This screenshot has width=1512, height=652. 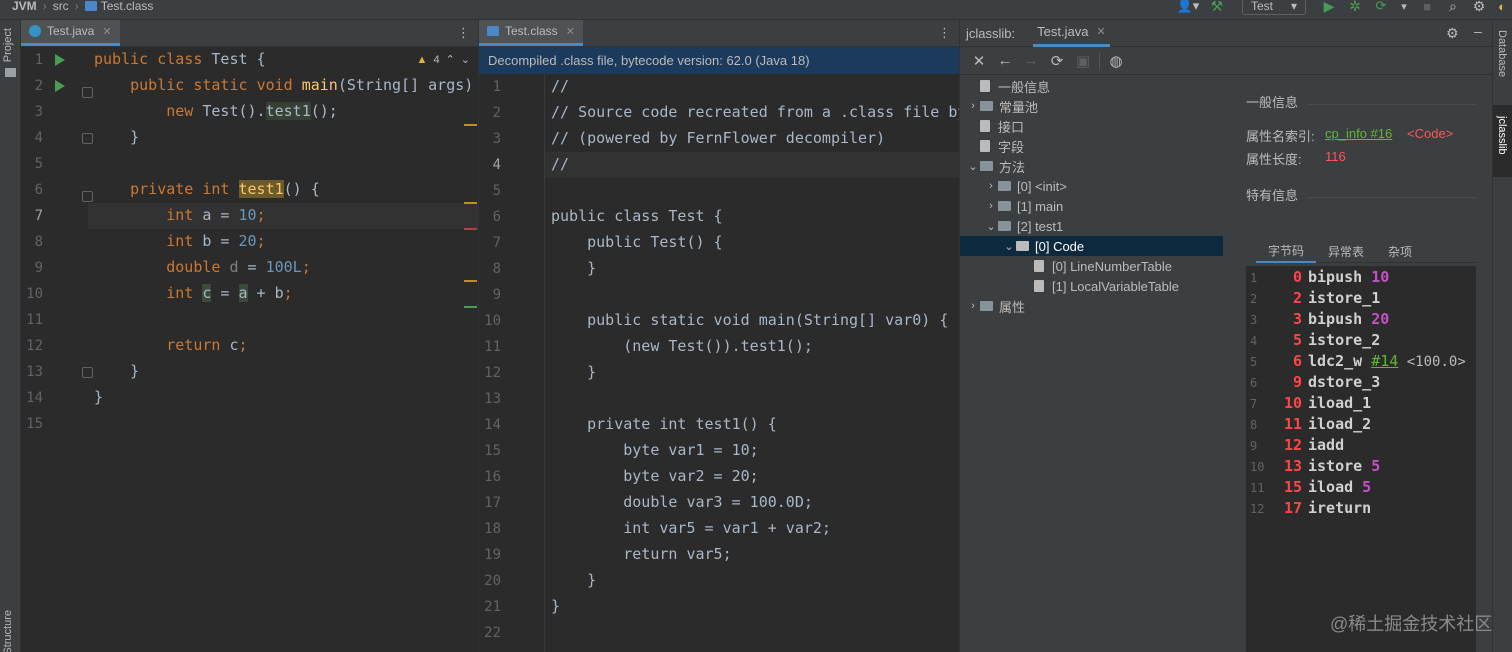 I want to click on jclasslib-tool-tab: jclasslib, so click(x=1502, y=135).